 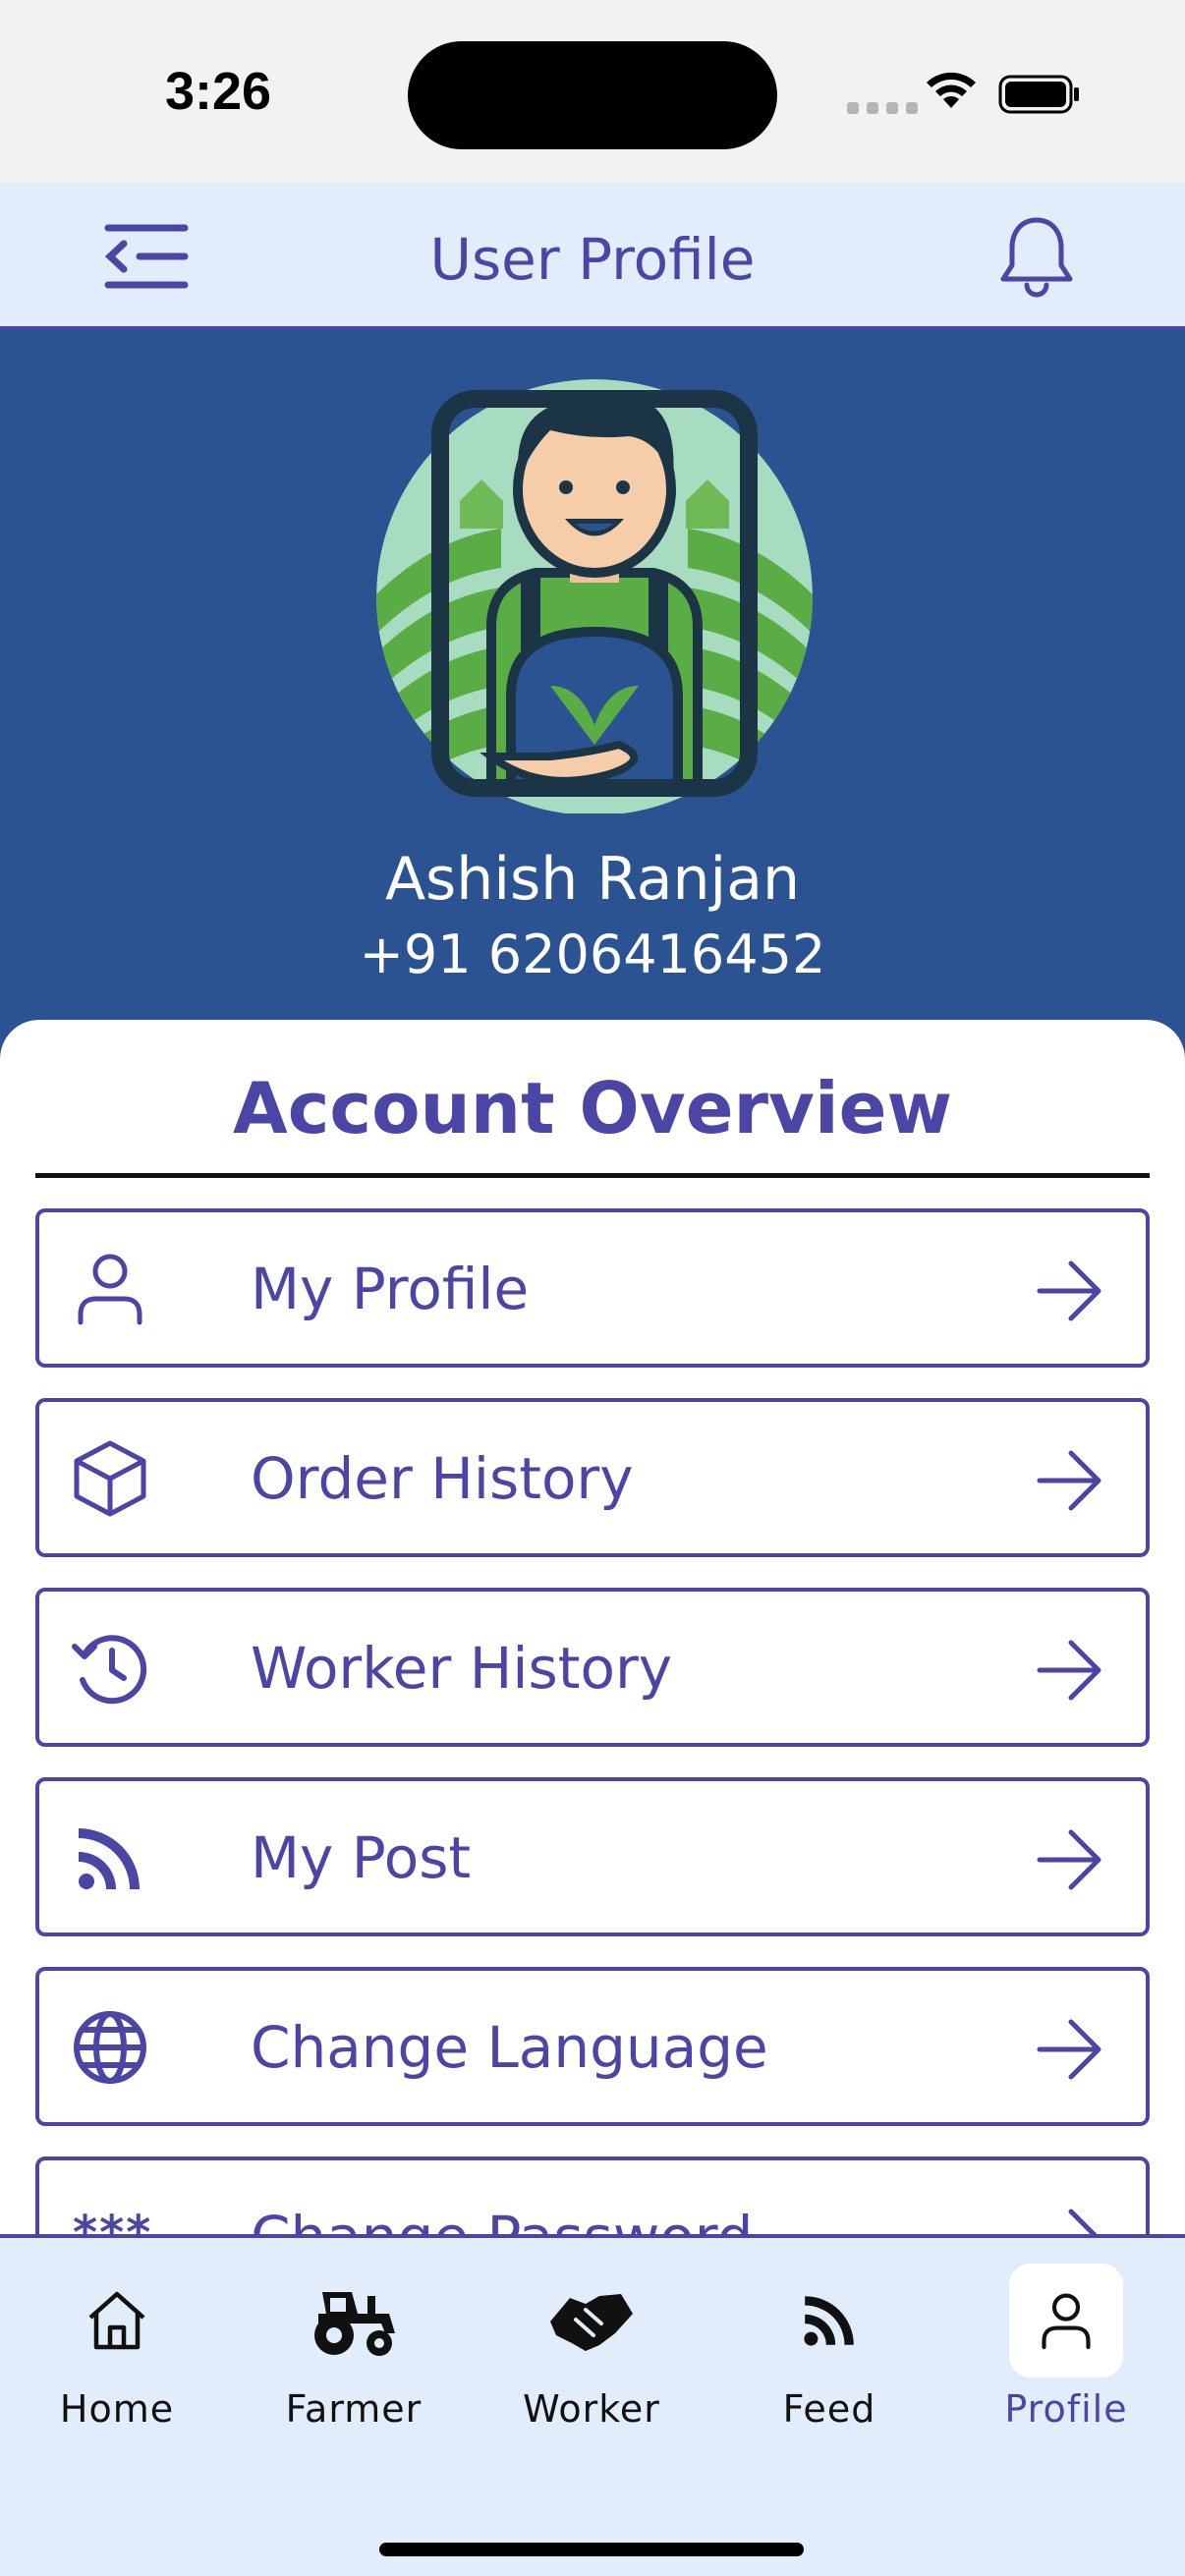 I want to click on menu-item-change-language: Change Language, so click(x=592, y=2046).